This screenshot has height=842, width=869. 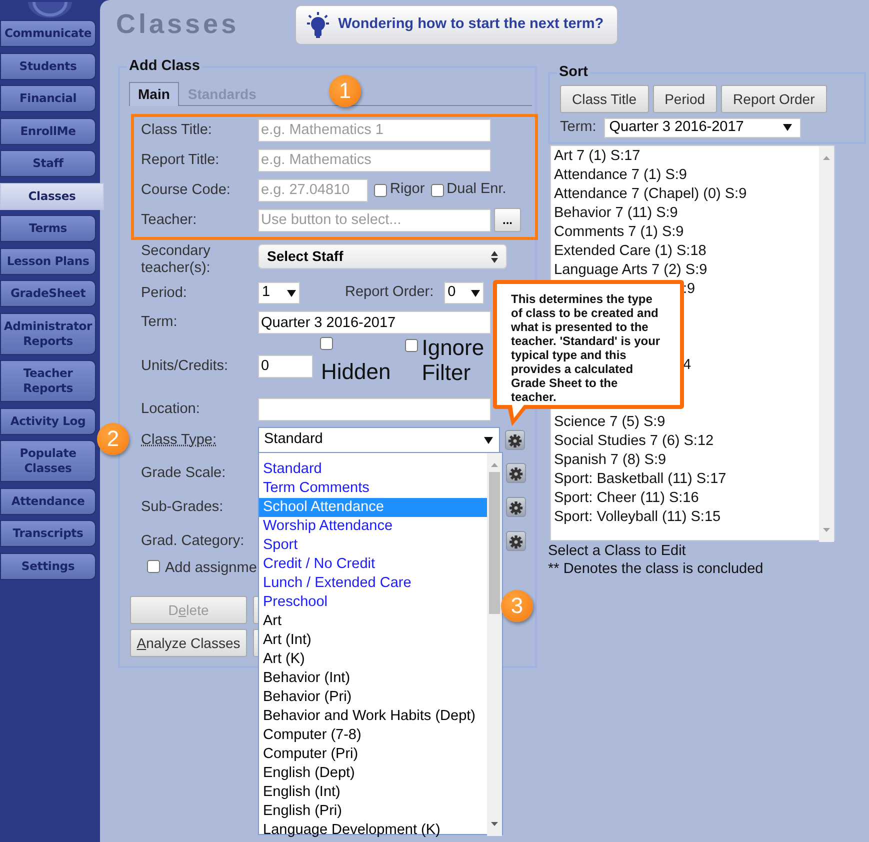 What do you see at coordinates (373, 735) in the screenshot?
I see `dropdown-option: Computer (7-8)` at bounding box center [373, 735].